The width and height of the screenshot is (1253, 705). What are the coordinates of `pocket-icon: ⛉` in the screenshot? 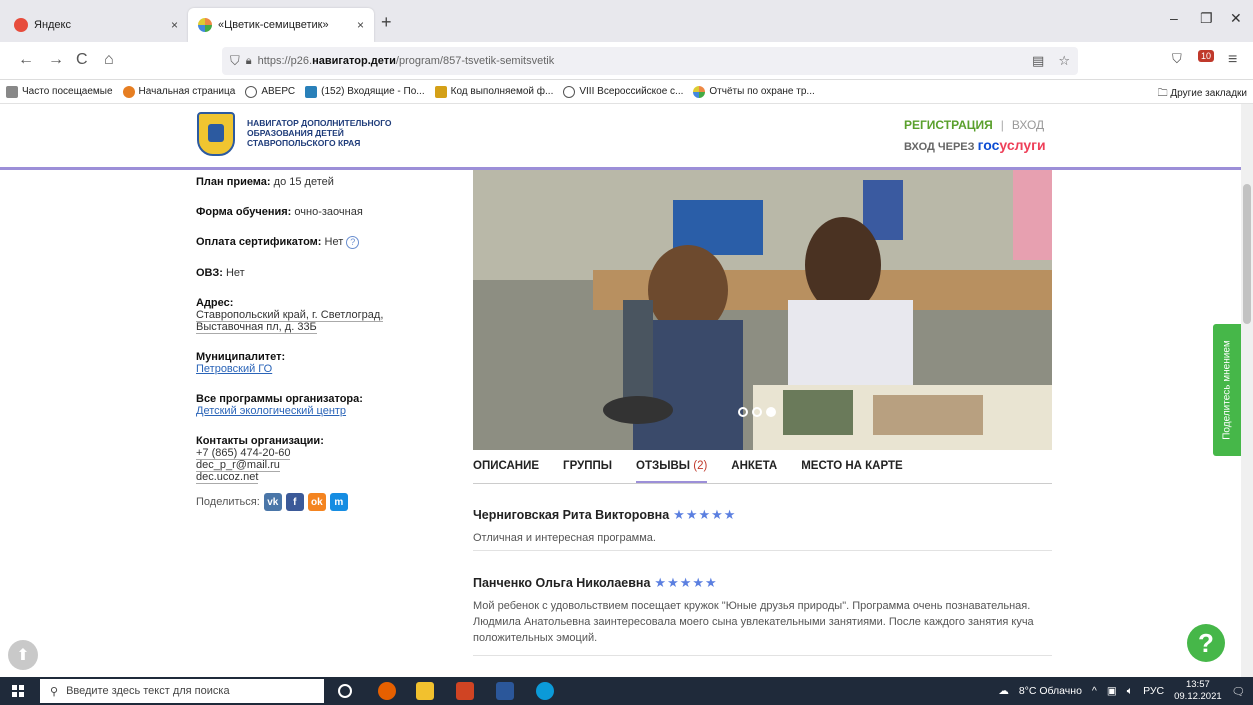 It's located at (1177, 59).